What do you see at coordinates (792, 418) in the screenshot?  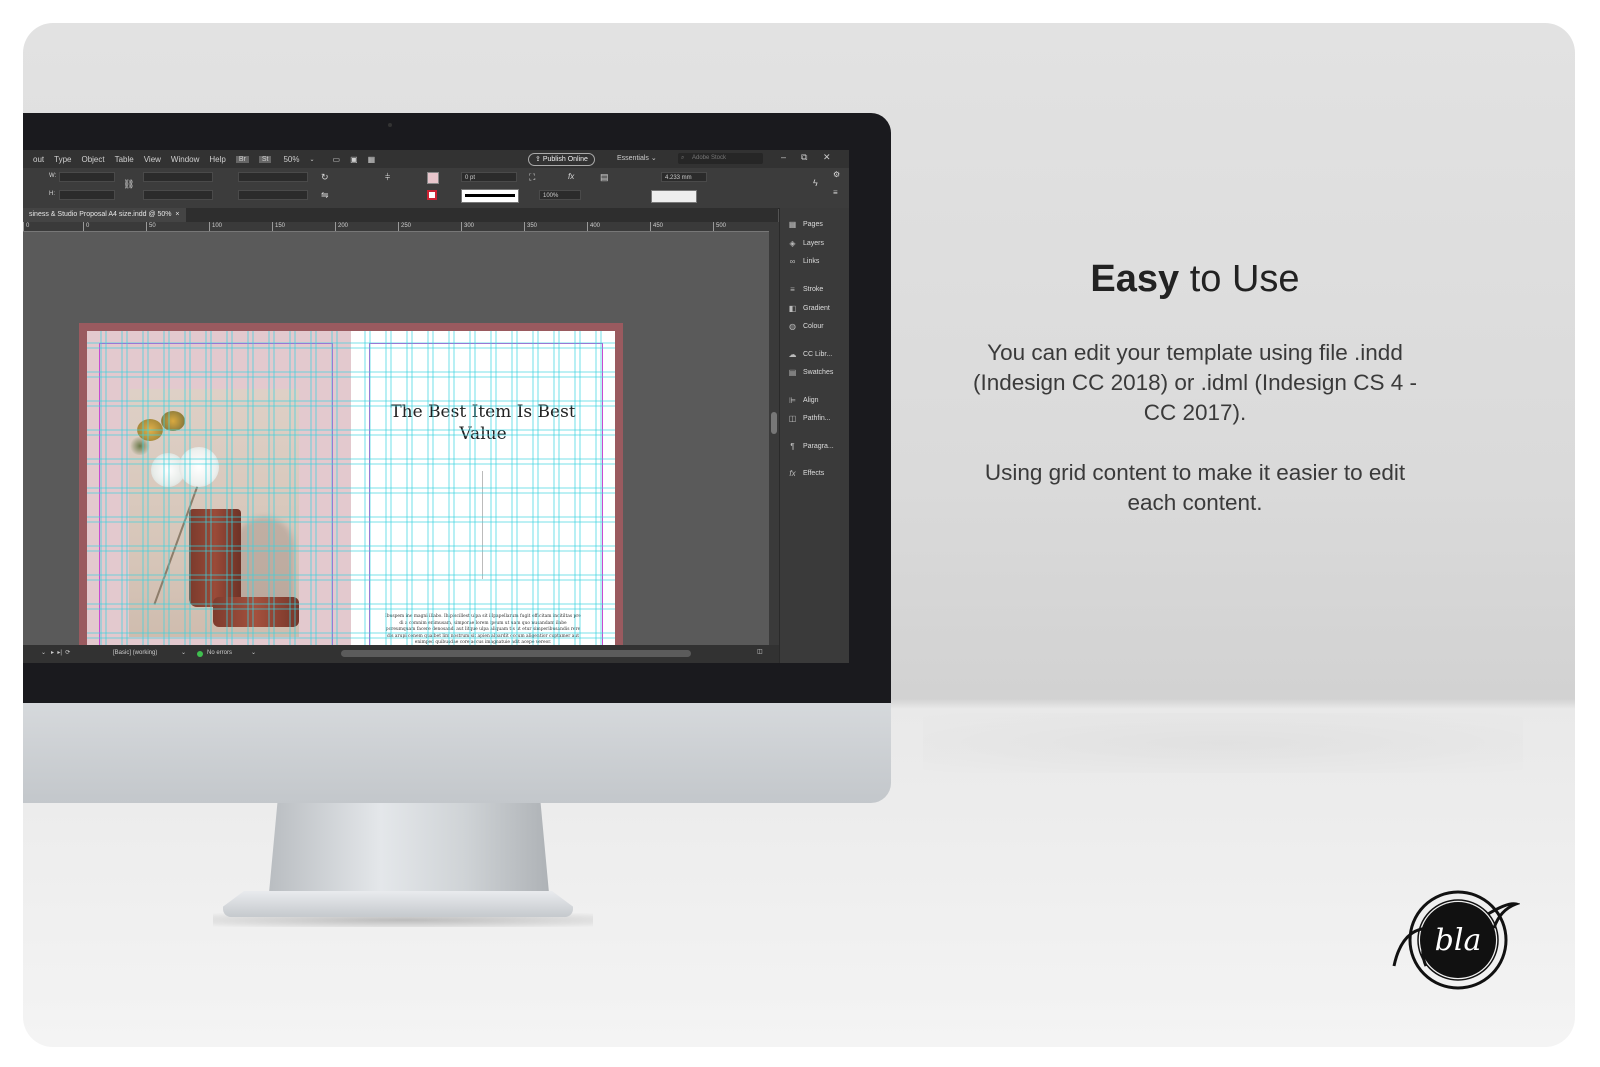 I see `pathfinder-icon: ◫` at bounding box center [792, 418].